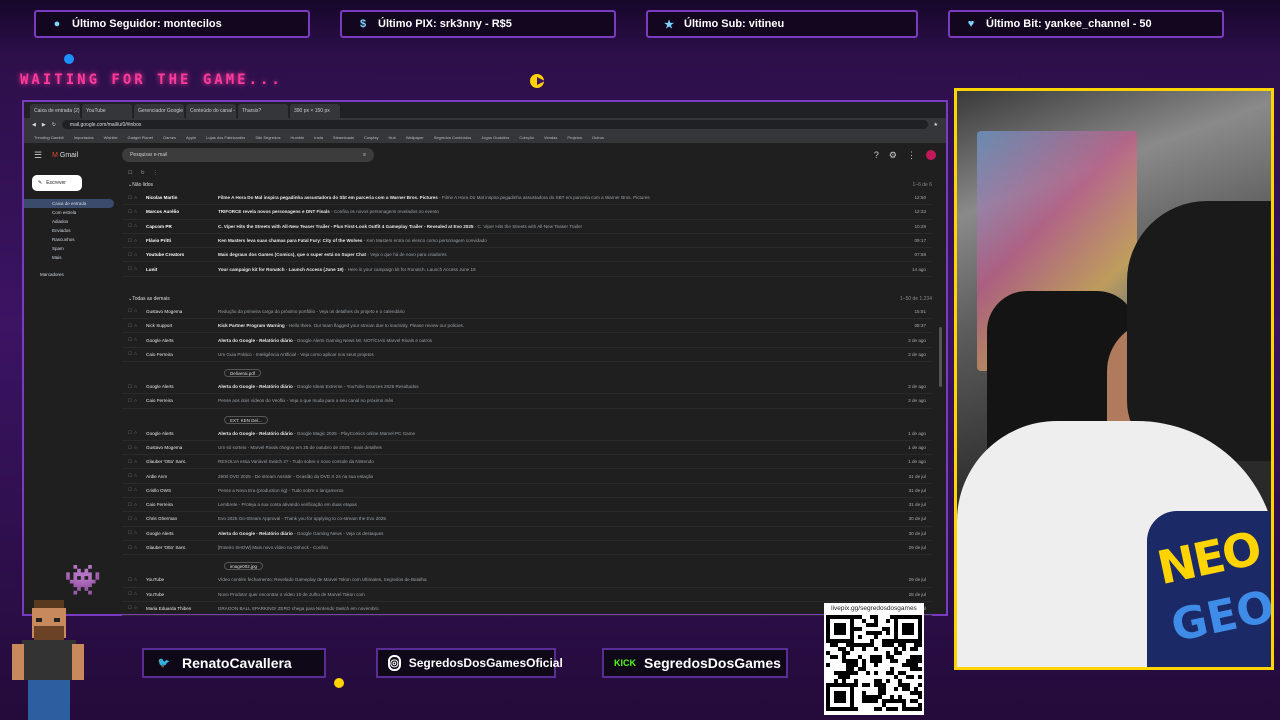  What do you see at coordinates (494, 124) in the screenshot?
I see `url-field: mail.google.com/mail/u/0/#inbox` at bounding box center [494, 124].